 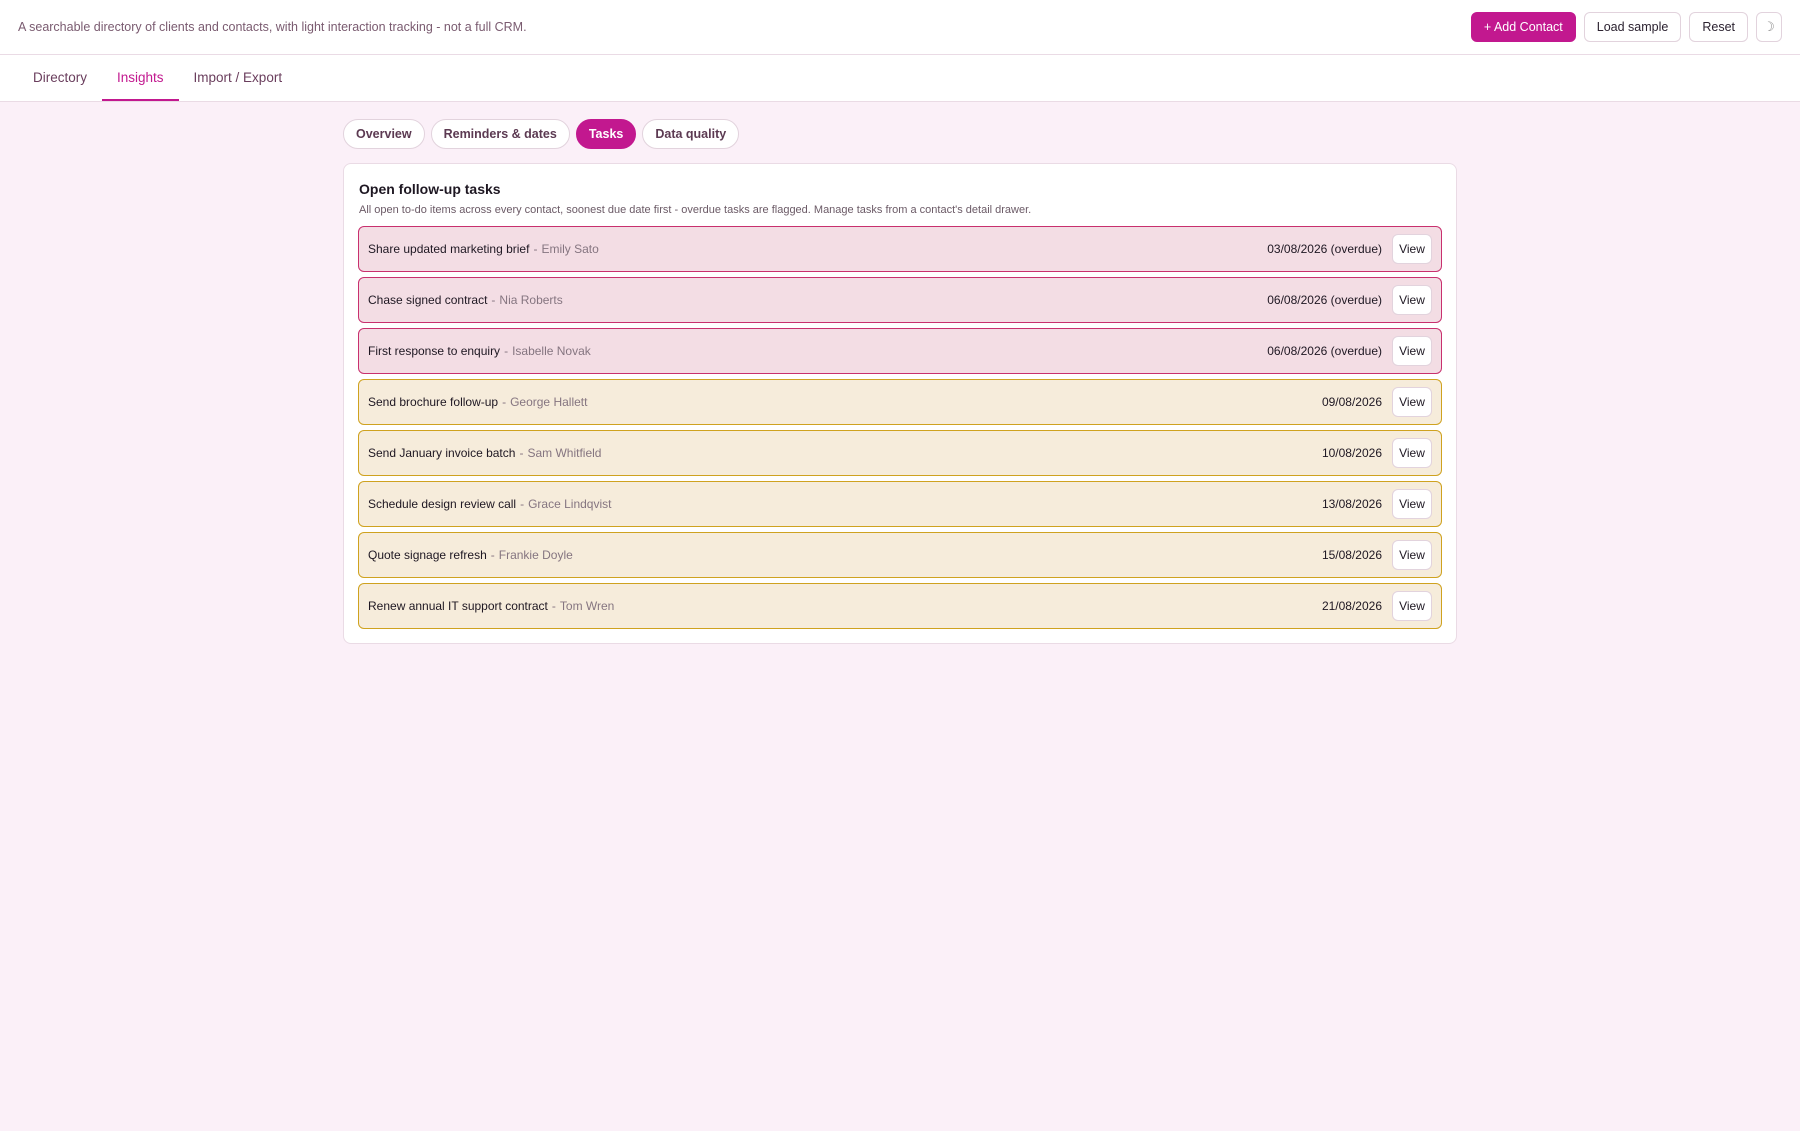 I want to click on task-contact: Frankie Doyle, so click(x=535, y=555).